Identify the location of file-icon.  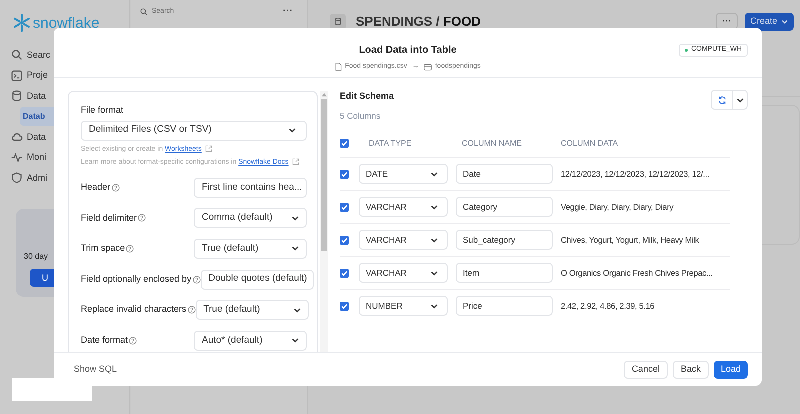
(338, 67).